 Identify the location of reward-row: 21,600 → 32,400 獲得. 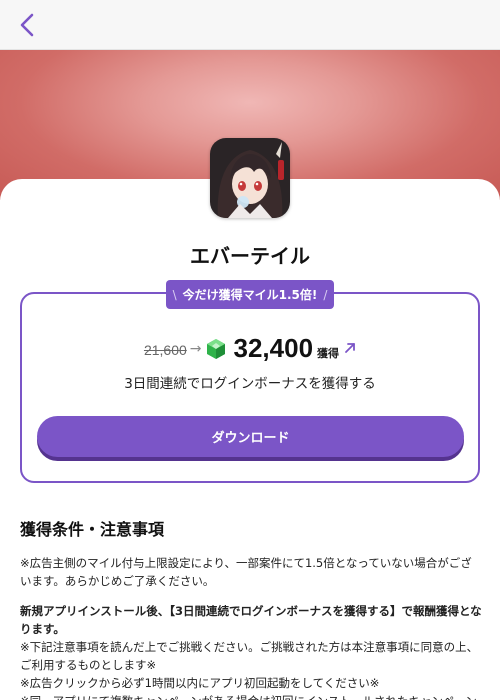
(250, 348).